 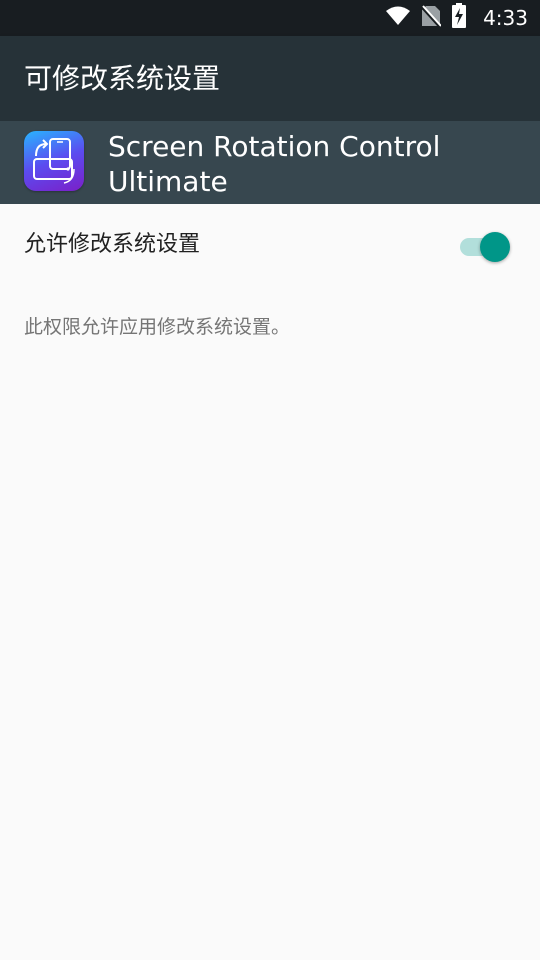 What do you see at coordinates (398, 18) in the screenshot?
I see `wifi-icon` at bounding box center [398, 18].